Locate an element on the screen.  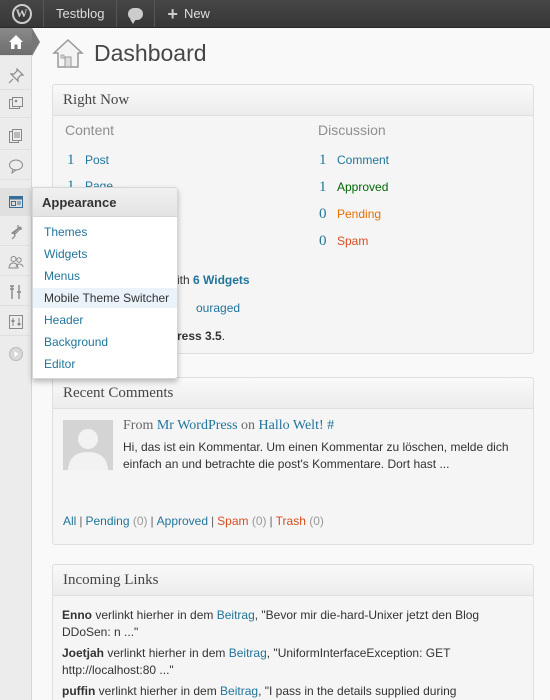
page-header: Dashboard is located at coordinates (129, 53).